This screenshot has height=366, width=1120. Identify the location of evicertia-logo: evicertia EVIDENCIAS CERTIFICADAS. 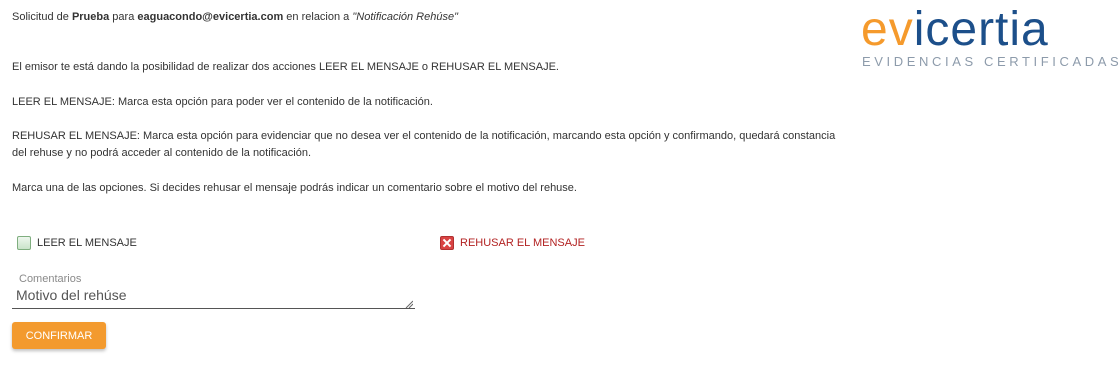
(990, 37).